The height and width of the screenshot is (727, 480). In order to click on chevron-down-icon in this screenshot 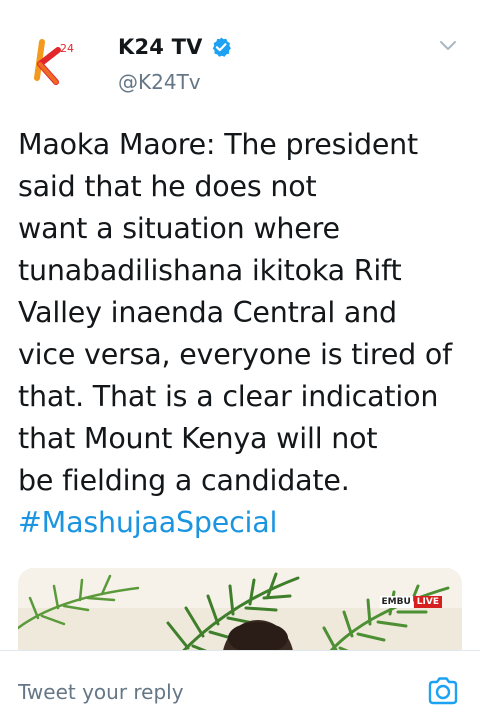, I will do `click(448, 45)`.